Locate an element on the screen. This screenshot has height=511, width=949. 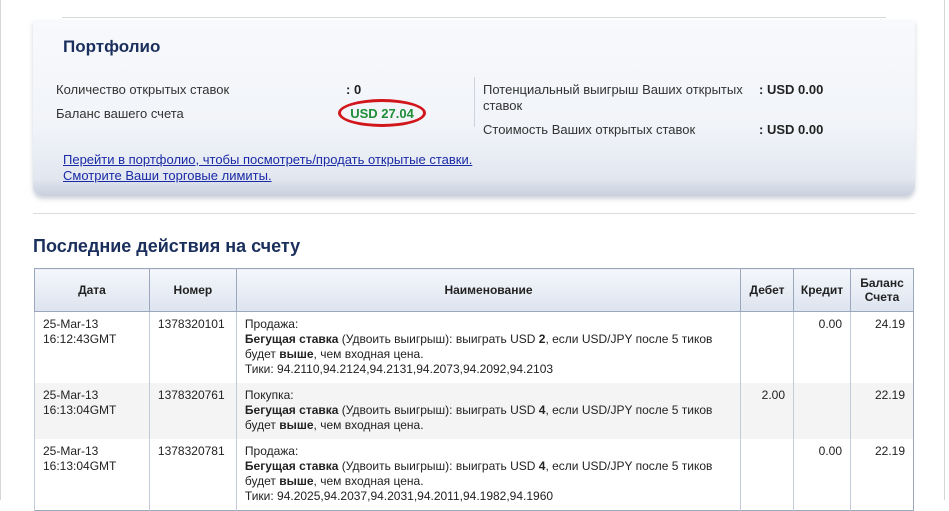
header-credit: Кредит is located at coordinates (822, 290).